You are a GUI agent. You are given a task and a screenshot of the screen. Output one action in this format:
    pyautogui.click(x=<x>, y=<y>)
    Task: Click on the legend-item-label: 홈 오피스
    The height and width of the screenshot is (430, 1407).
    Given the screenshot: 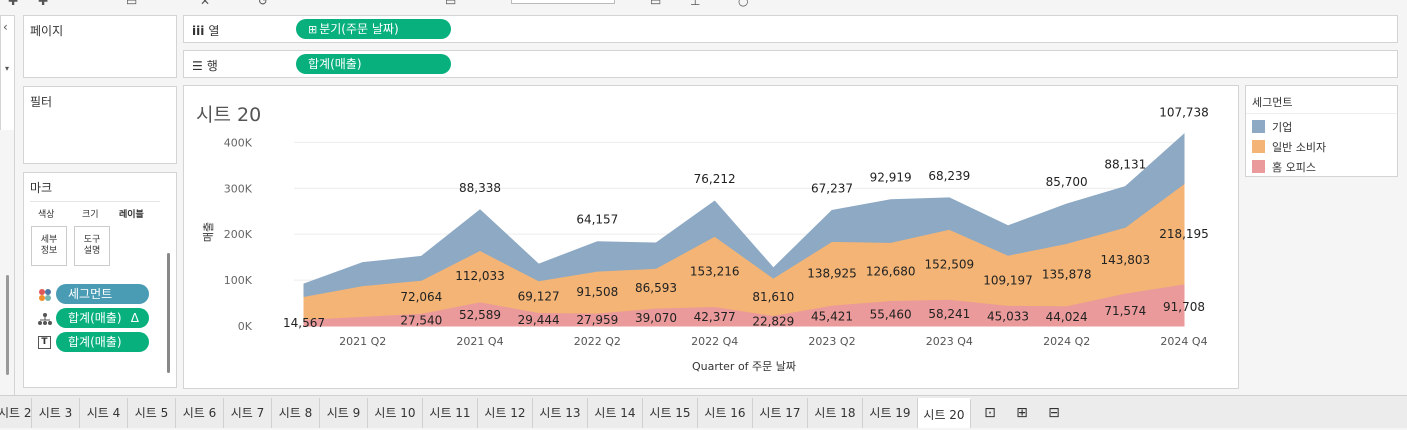 What is the action you would take?
    pyautogui.click(x=1294, y=167)
    